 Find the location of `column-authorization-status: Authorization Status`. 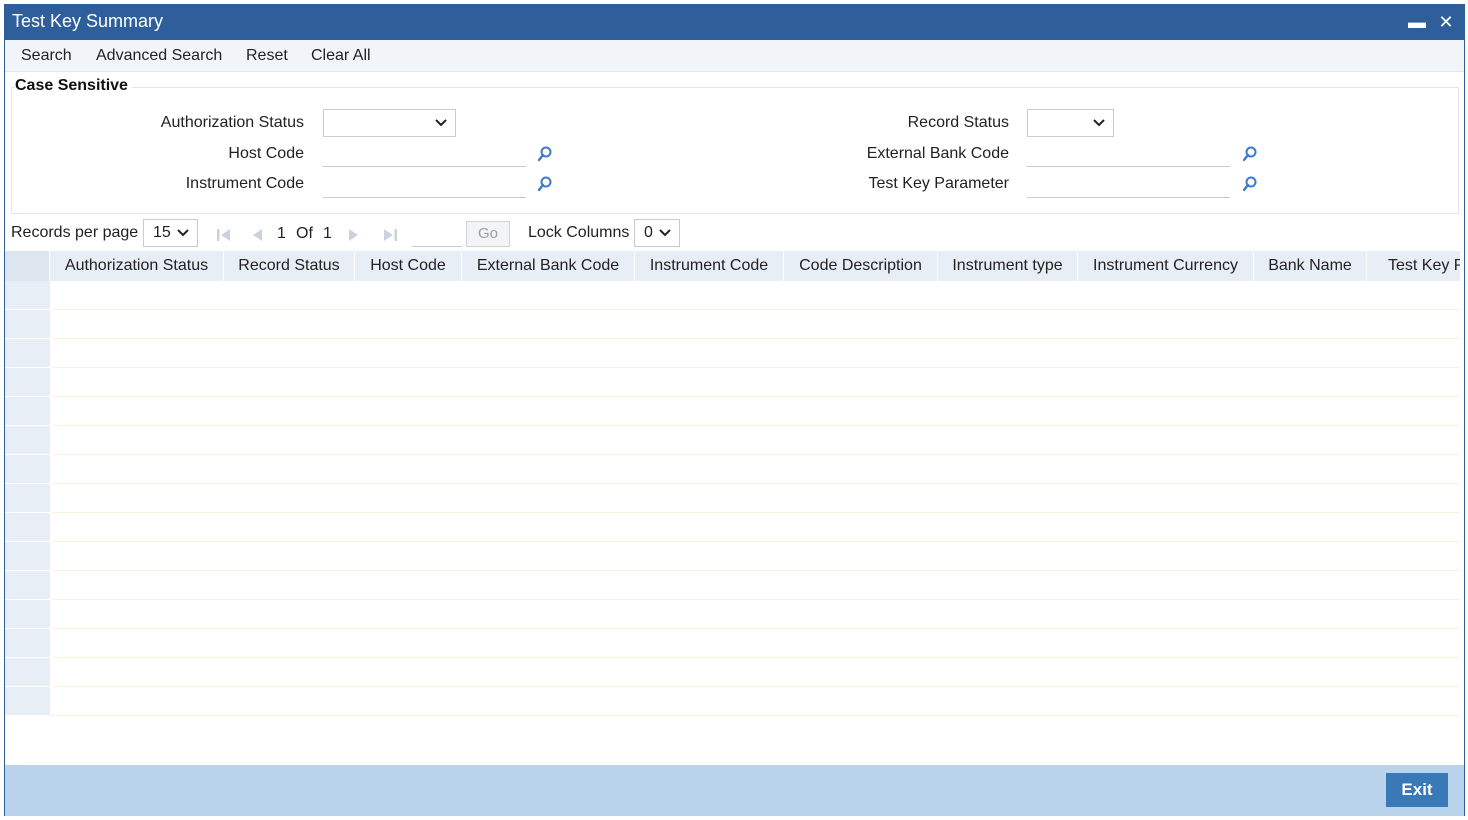

column-authorization-status: Authorization Status is located at coordinates (137, 266).